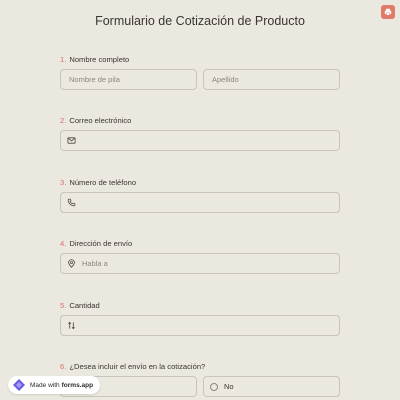 The width and height of the screenshot is (400, 400). I want to click on email-input, so click(200, 140).